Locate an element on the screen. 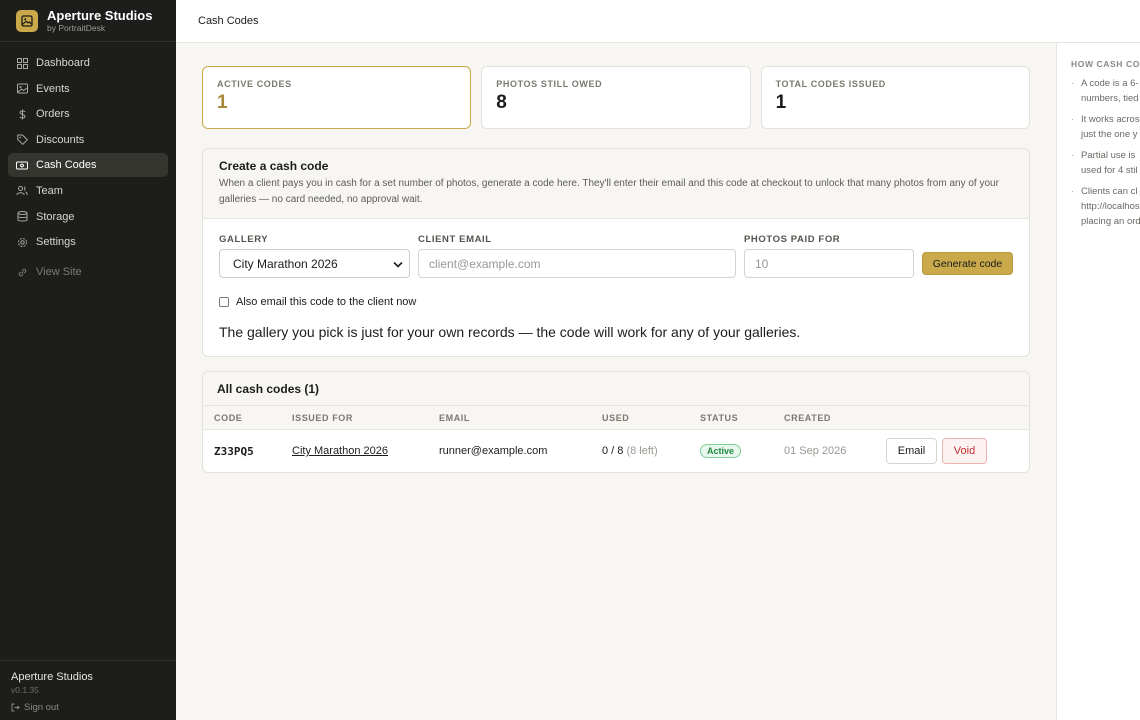  email-client-checkbox-row: Also email this code to the client now is located at coordinates (616, 302).